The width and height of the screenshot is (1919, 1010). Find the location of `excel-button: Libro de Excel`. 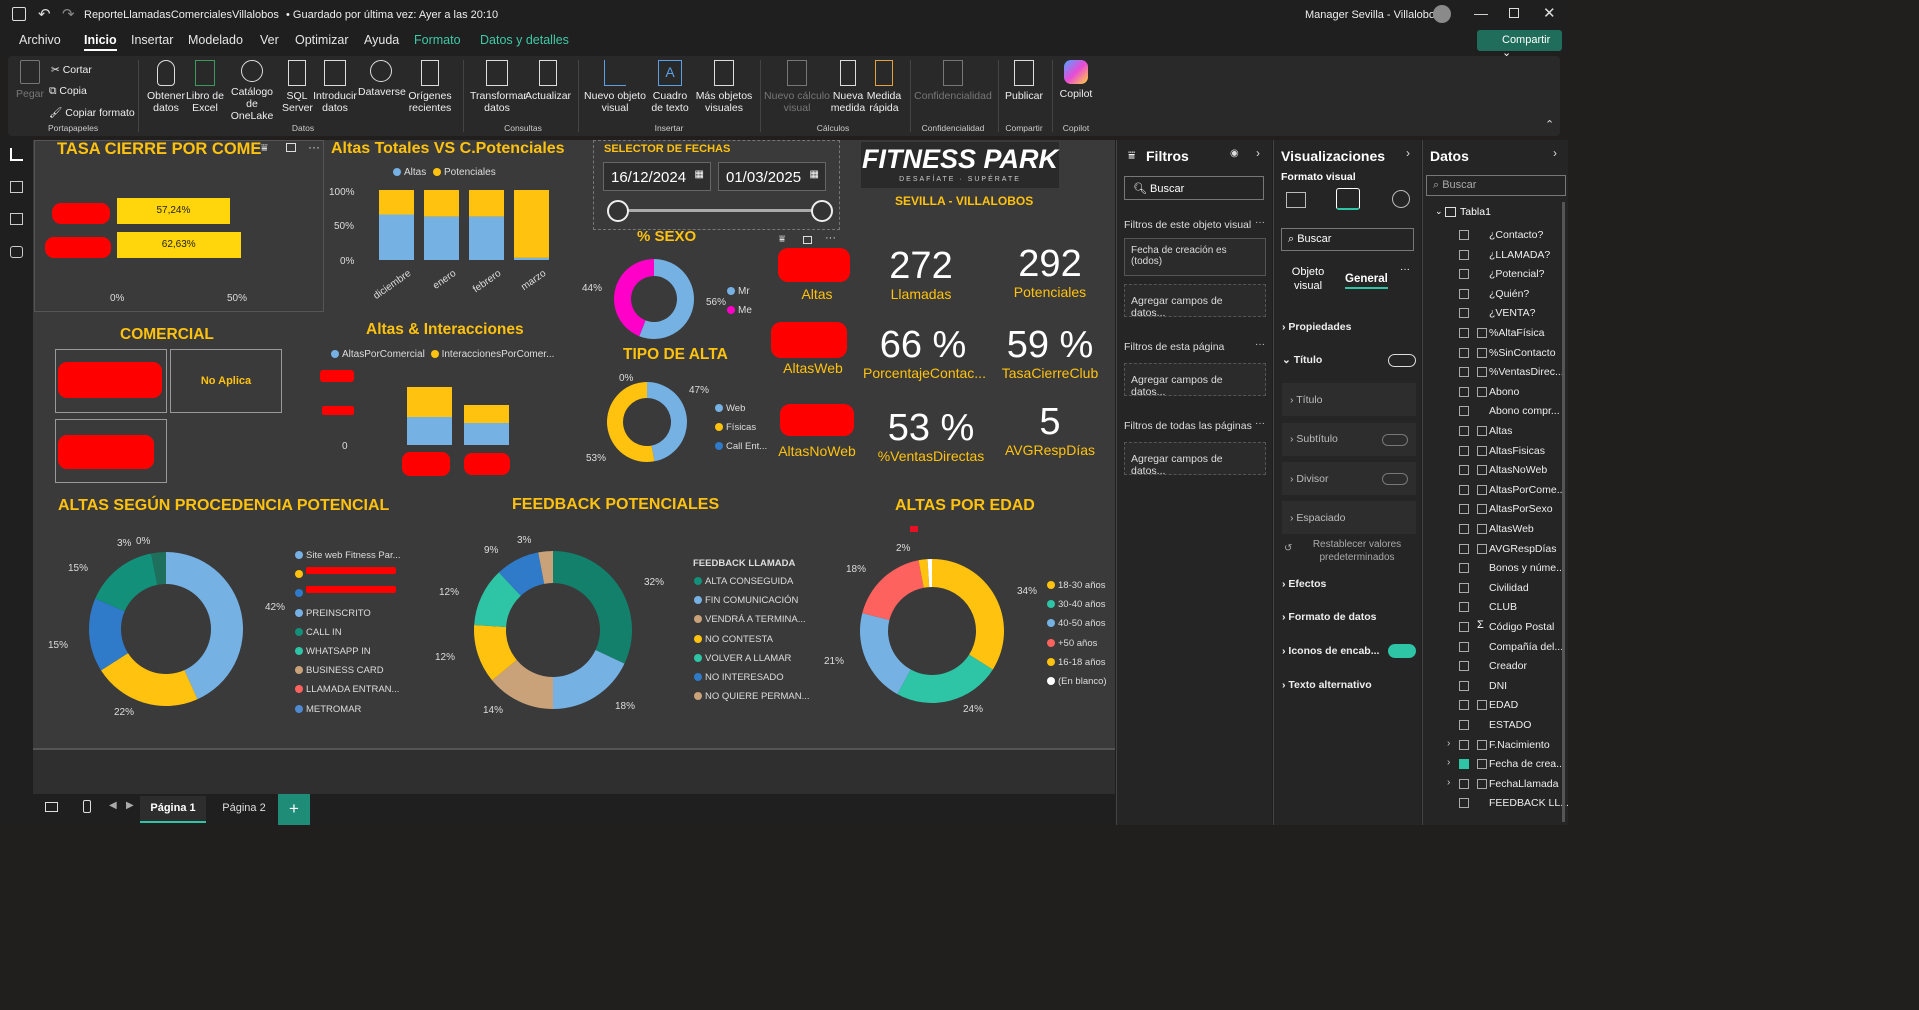

excel-button: Libro de Excel is located at coordinates (205, 87).